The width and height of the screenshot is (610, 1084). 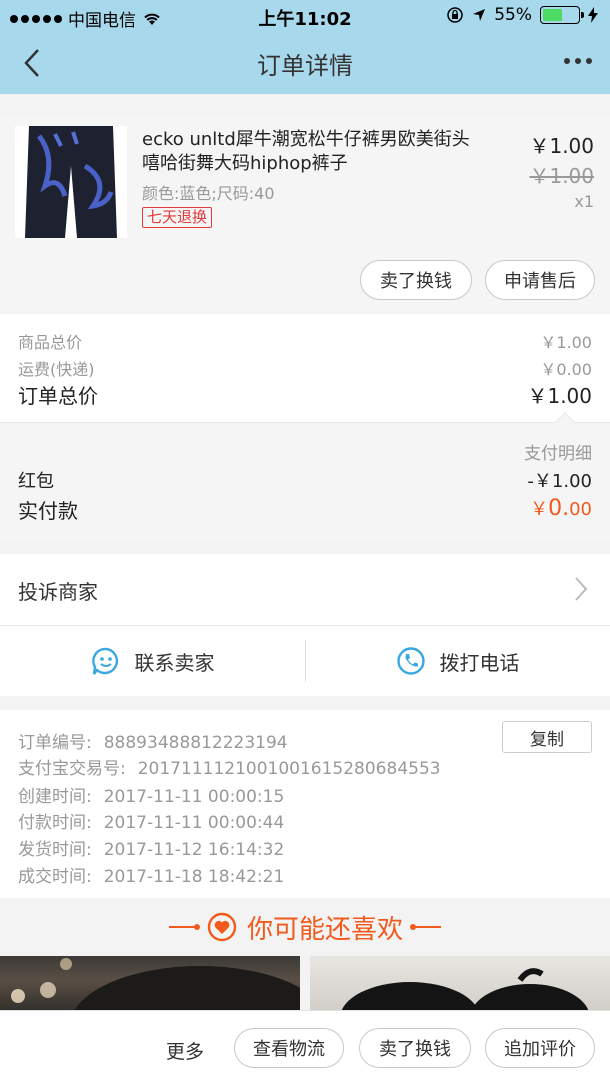 I want to click on price-summary: 商品总价 ￥1.00 运费(快递) ￥0.00 订单总价 ￥1.00, so click(x=305, y=368).